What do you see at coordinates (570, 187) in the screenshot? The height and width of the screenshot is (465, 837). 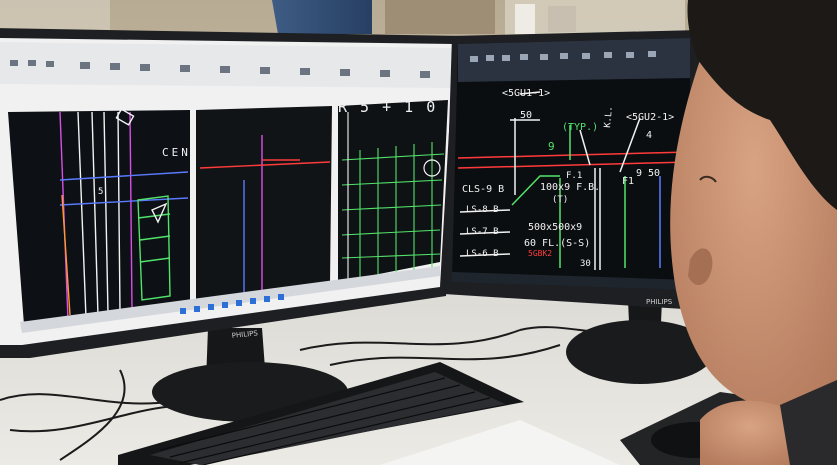 I see `cad-fb: 100x9 F.B.` at bounding box center [570, 187].